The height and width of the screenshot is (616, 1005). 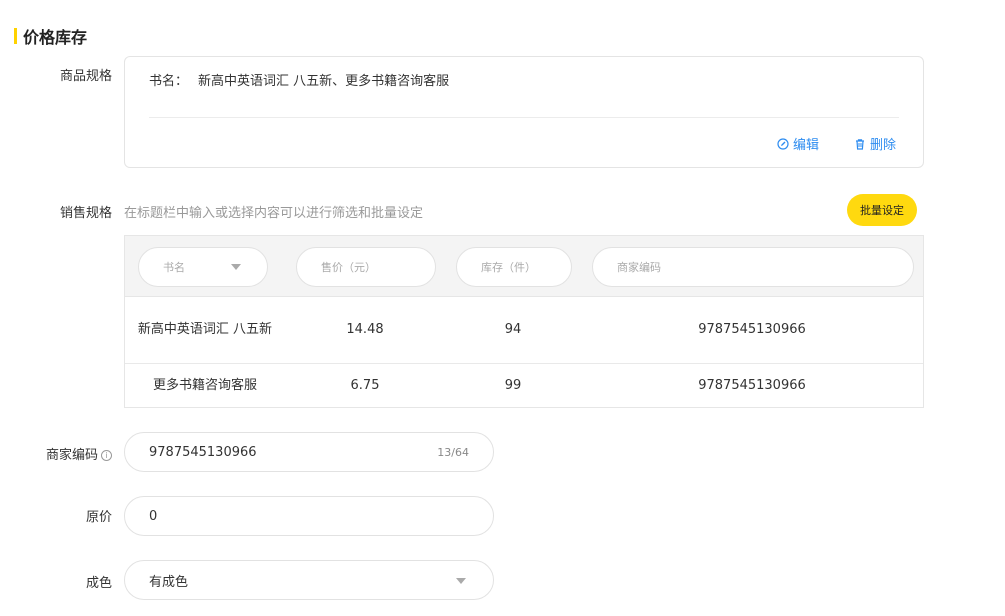 What do you see at coordinates (153, 516) in the screenshot?
I see `original-price-value: 0` at bounding box center [153, 516].